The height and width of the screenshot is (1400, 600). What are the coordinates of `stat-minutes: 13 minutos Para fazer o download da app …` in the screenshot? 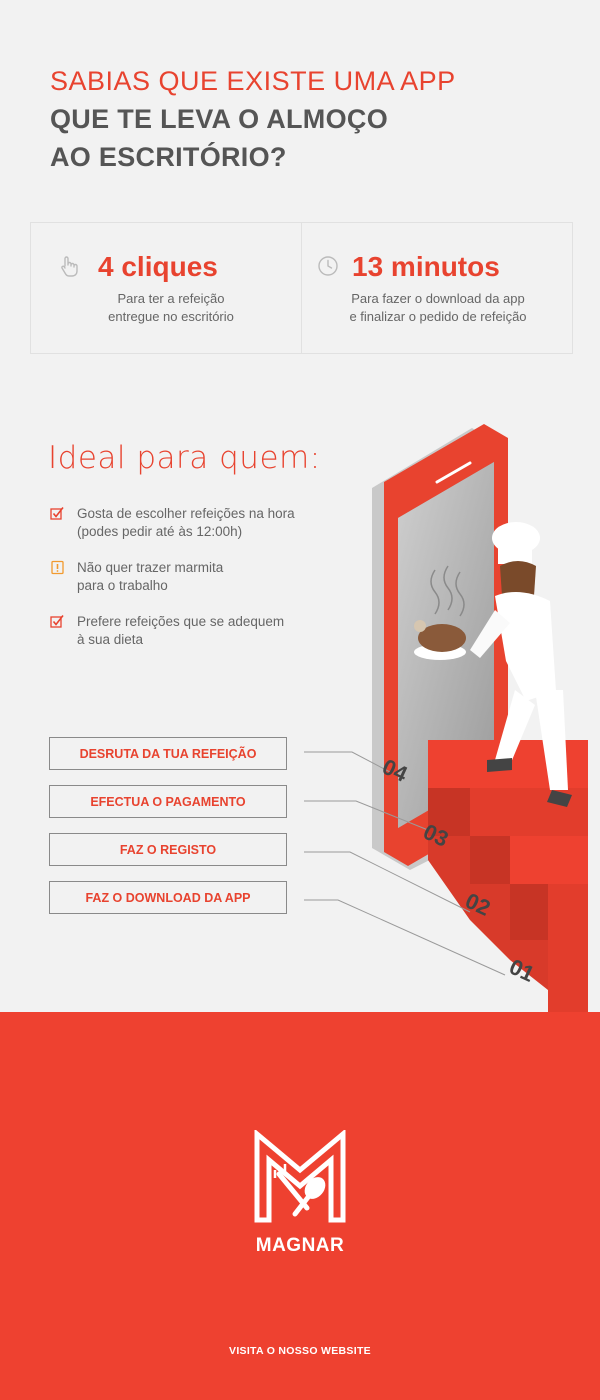 It's located at (436, 288).